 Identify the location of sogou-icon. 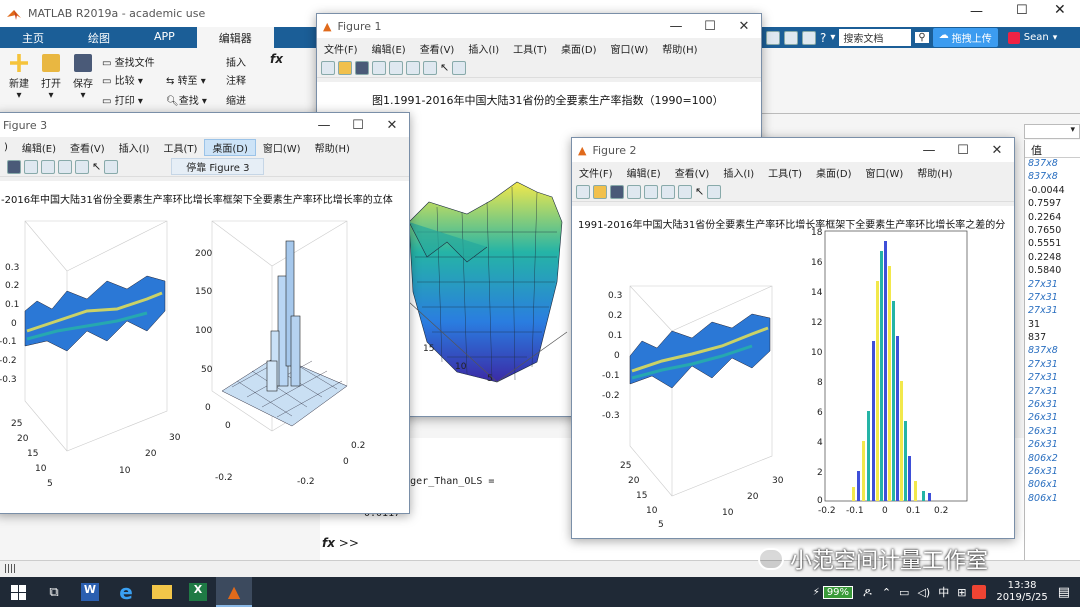
(979, 592).